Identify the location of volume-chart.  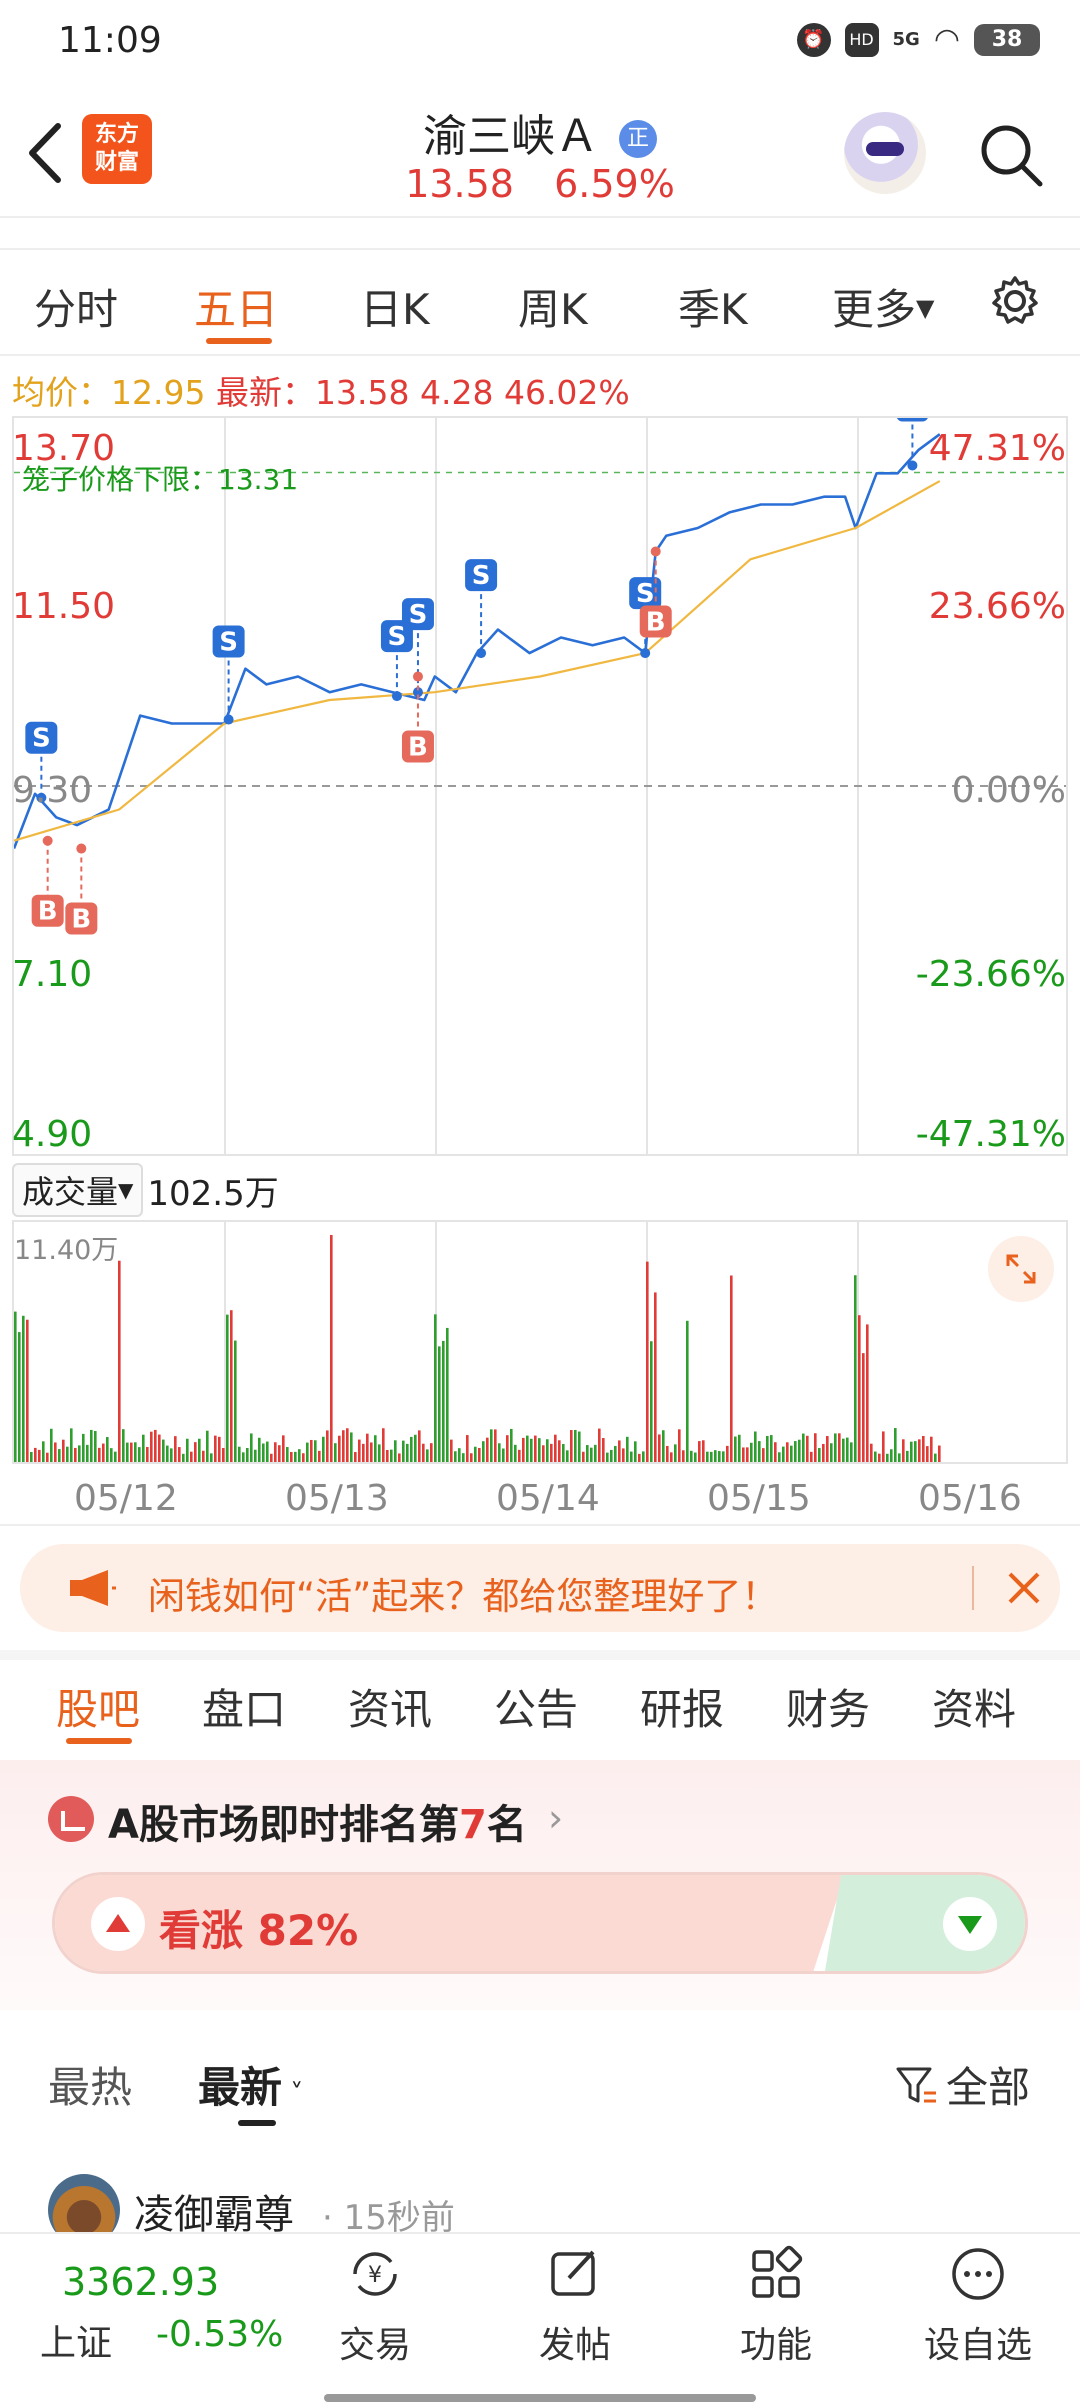
(540, 1342).